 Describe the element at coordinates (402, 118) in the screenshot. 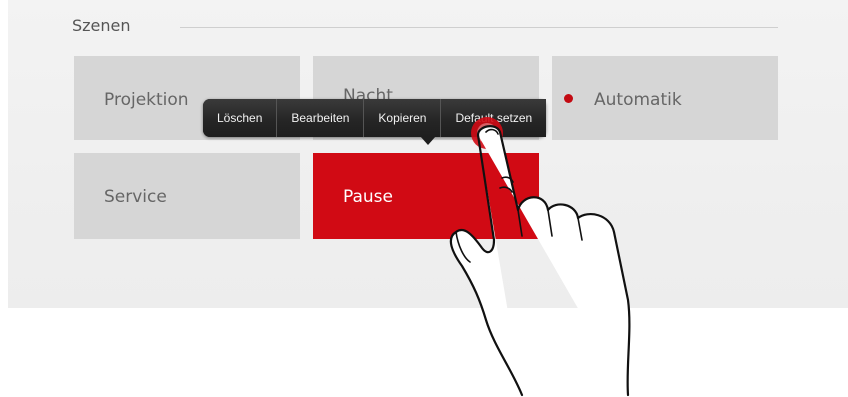

I see `menu-item-kopieren: Kopieren` at that location.